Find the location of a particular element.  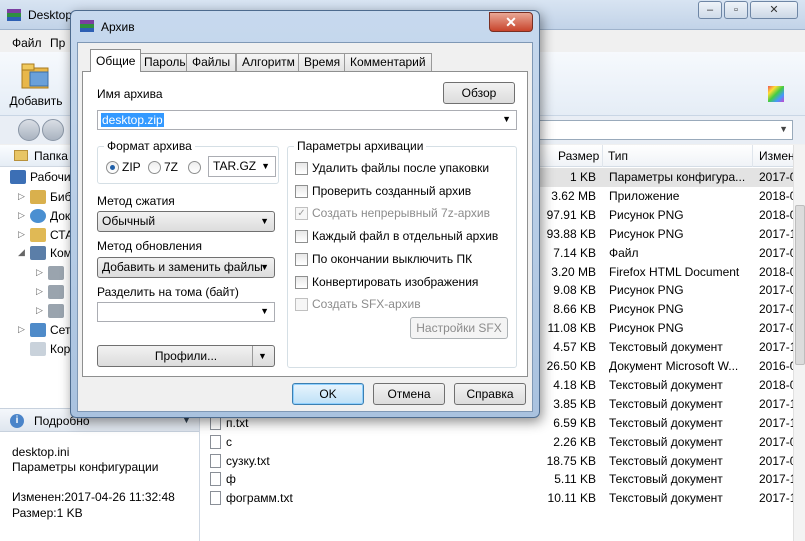

libraries-icon is located at coordinates (38, 197).